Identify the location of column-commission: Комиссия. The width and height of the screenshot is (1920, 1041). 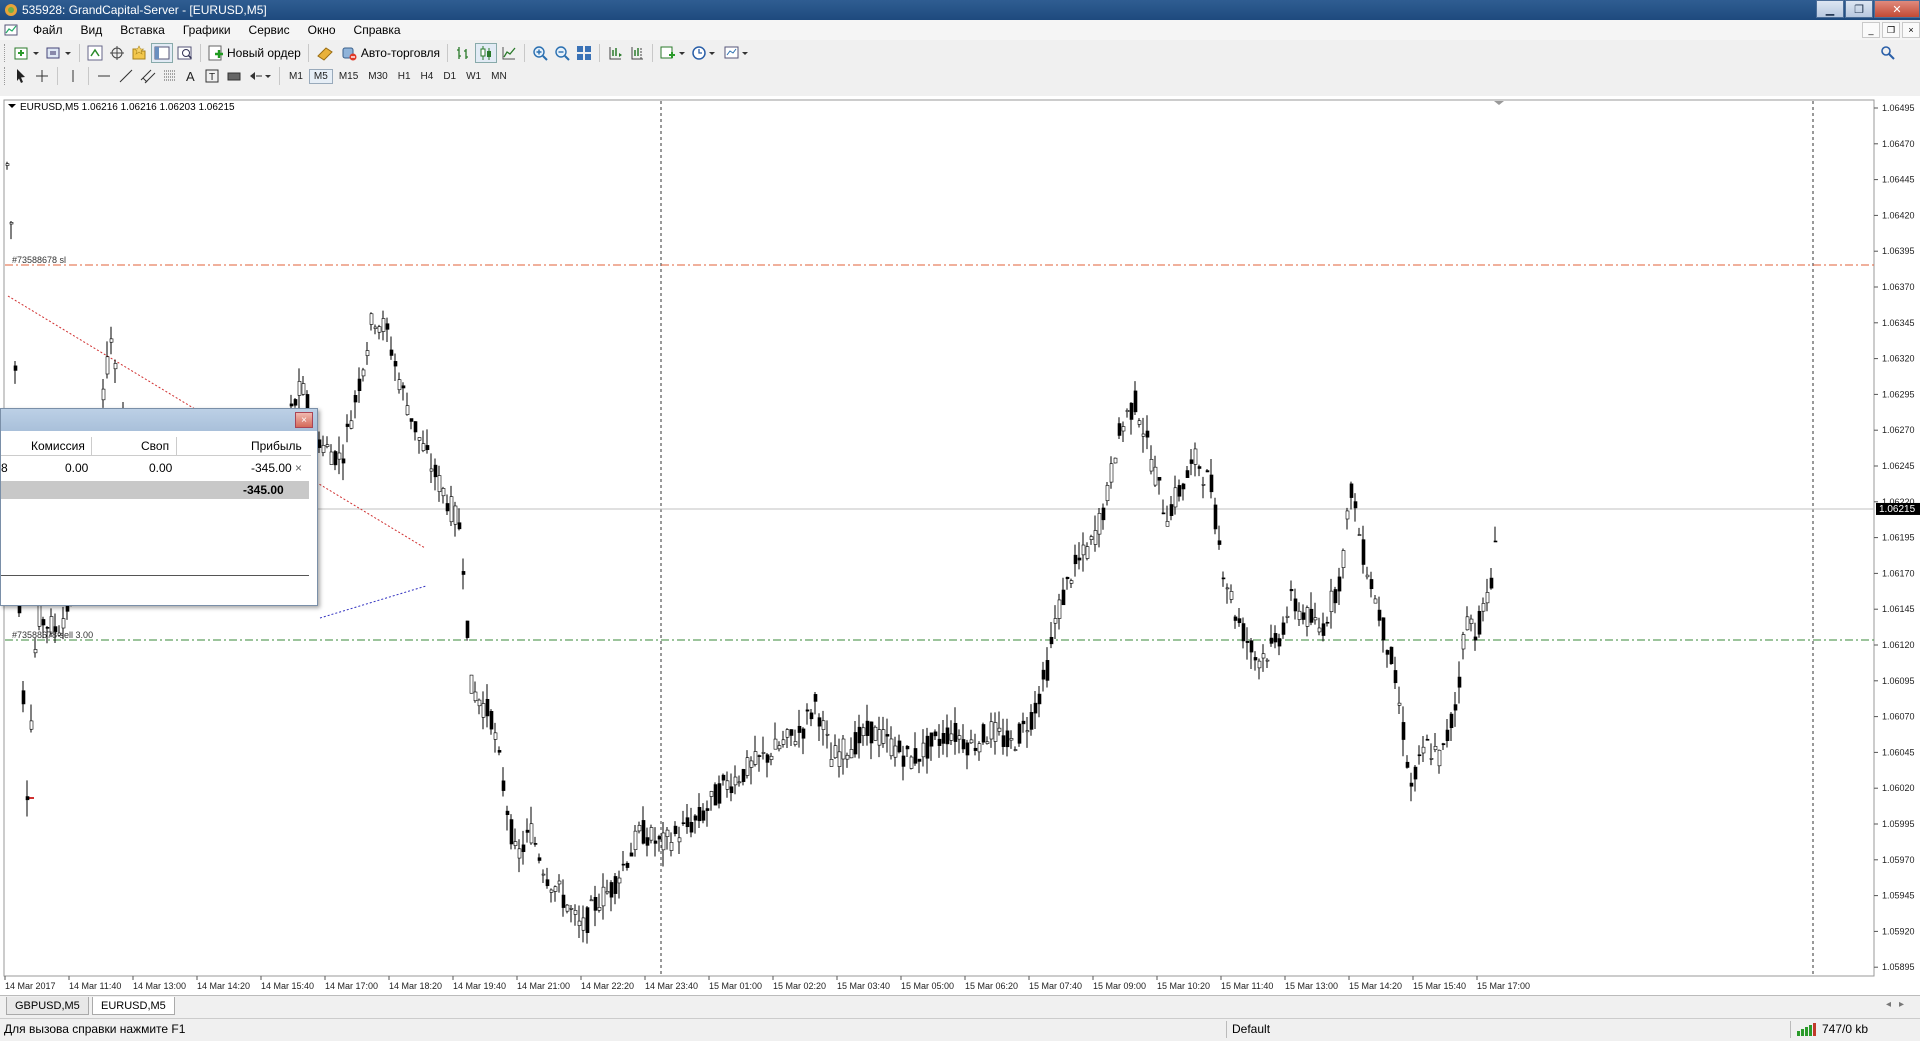
(58, 446).